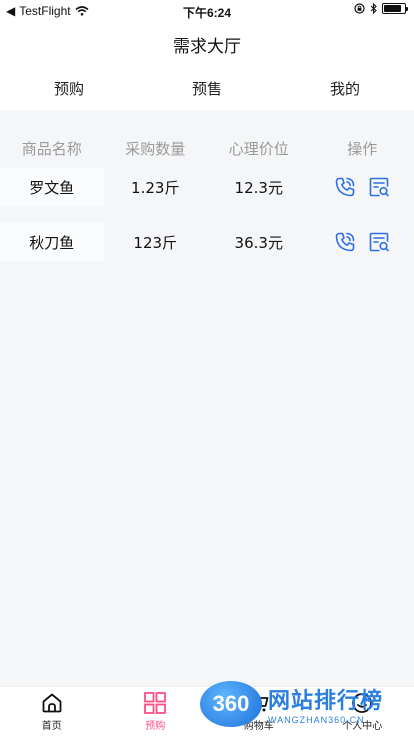  What do you see at coordinates (155, 148) in the screenshot?
I see `header-quantity: 采购数量` at bounding box center [155, 148].